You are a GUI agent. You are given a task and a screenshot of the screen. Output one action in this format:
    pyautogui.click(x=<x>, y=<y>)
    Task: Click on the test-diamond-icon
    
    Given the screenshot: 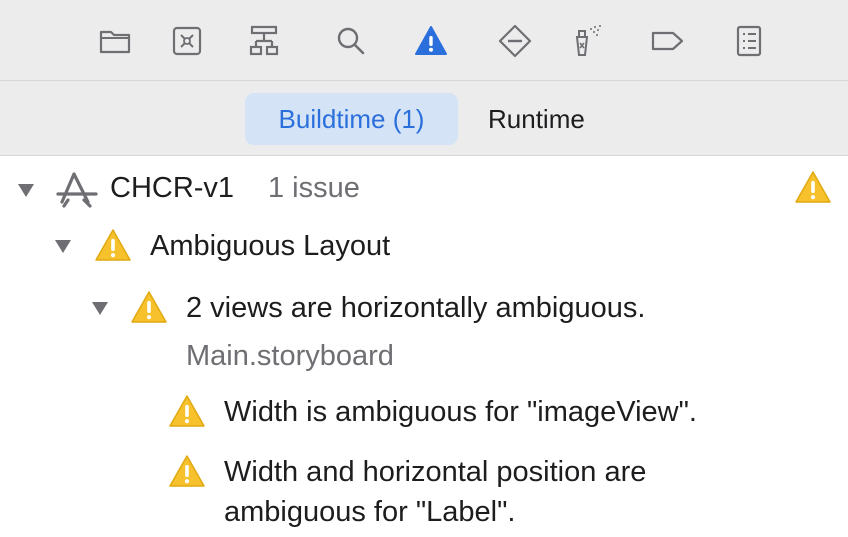 What is the action you would take?
    pyautogui.click(x=515, y=41)
    